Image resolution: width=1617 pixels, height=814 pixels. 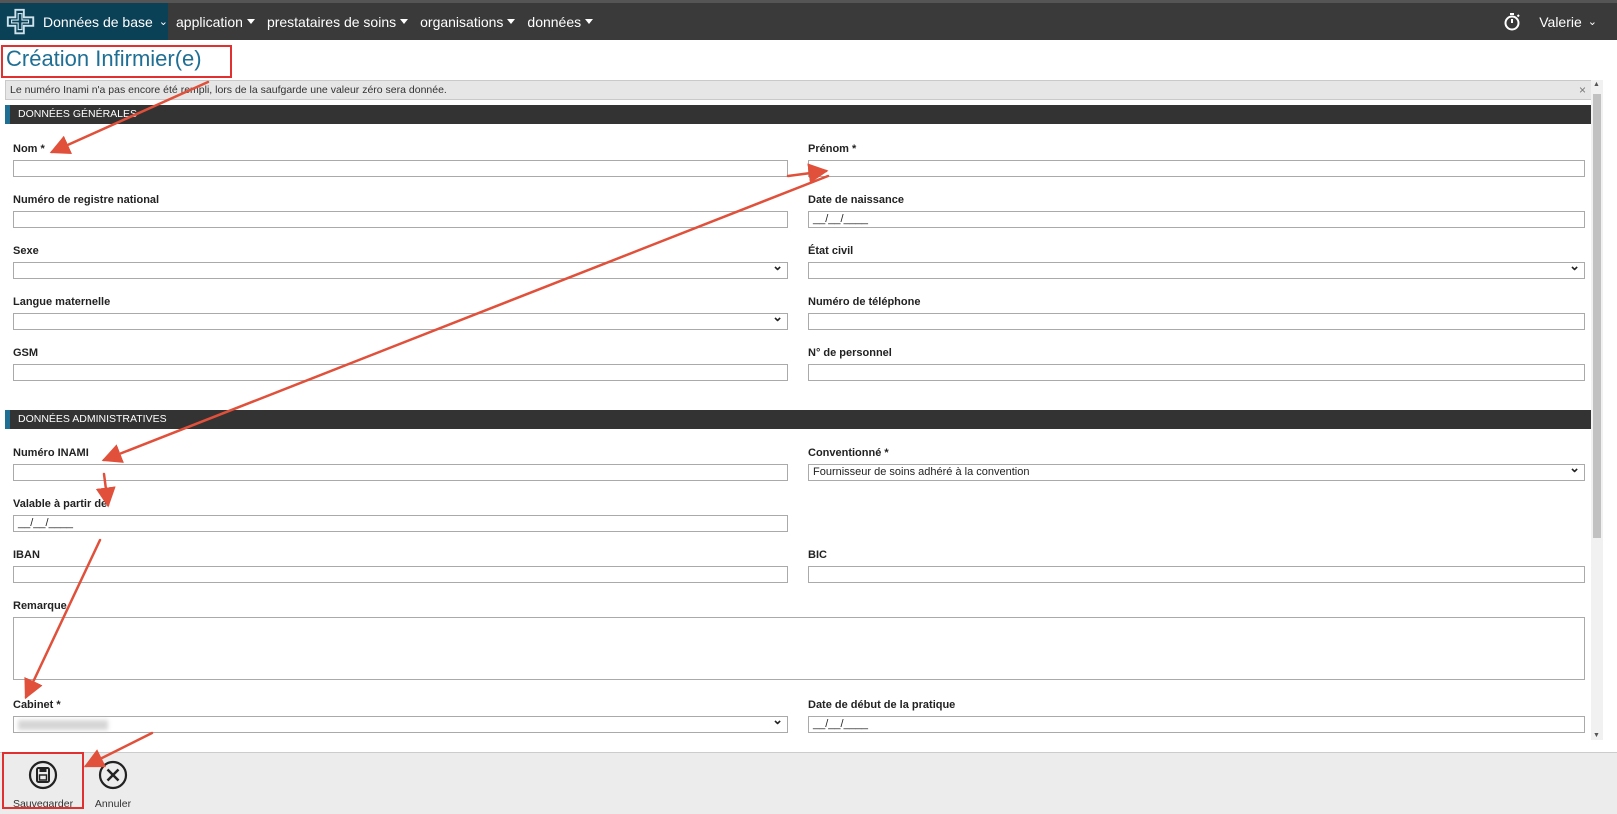 What do you see at coordinates (1196, 168) in the screenshot?
I see `prenom-input` at bounding box center [1196, 168].